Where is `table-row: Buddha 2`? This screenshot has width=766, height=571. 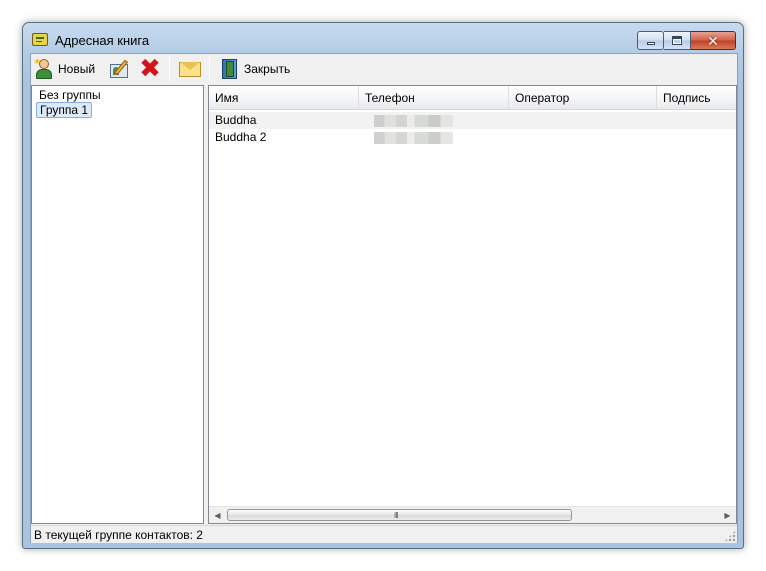 table-row: Buddha 2 is located at coordinates (472, 137).